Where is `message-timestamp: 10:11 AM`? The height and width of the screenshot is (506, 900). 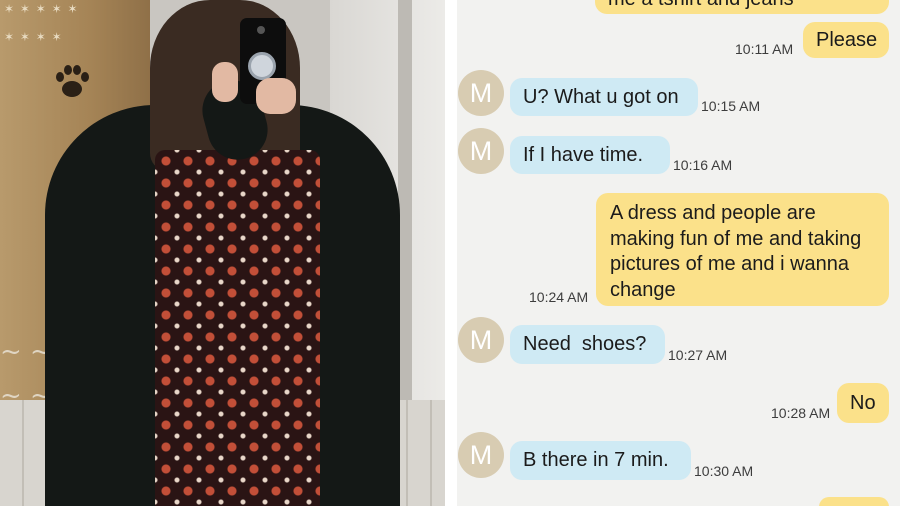
message-timestamp: 10:11 AM is located at coordinates (764, 49).